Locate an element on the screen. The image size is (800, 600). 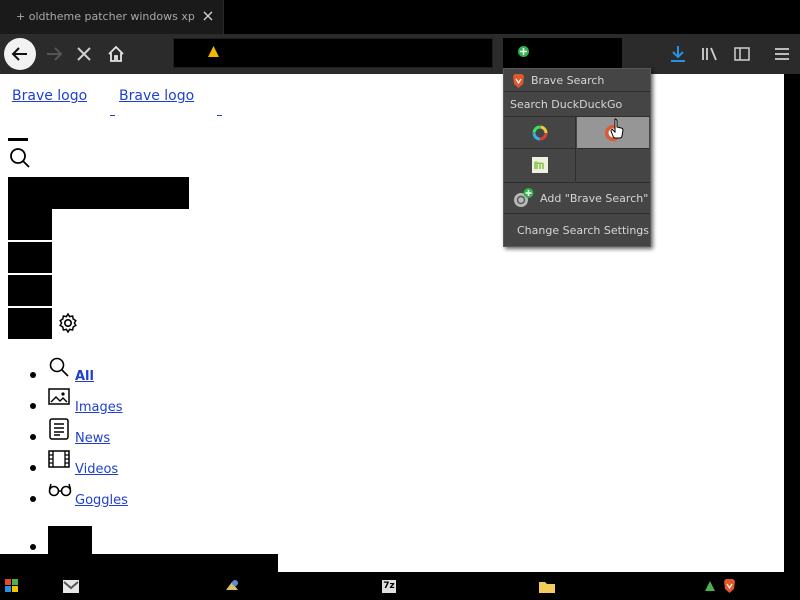
taskbar-explorer is located at coordinates (547, 586).